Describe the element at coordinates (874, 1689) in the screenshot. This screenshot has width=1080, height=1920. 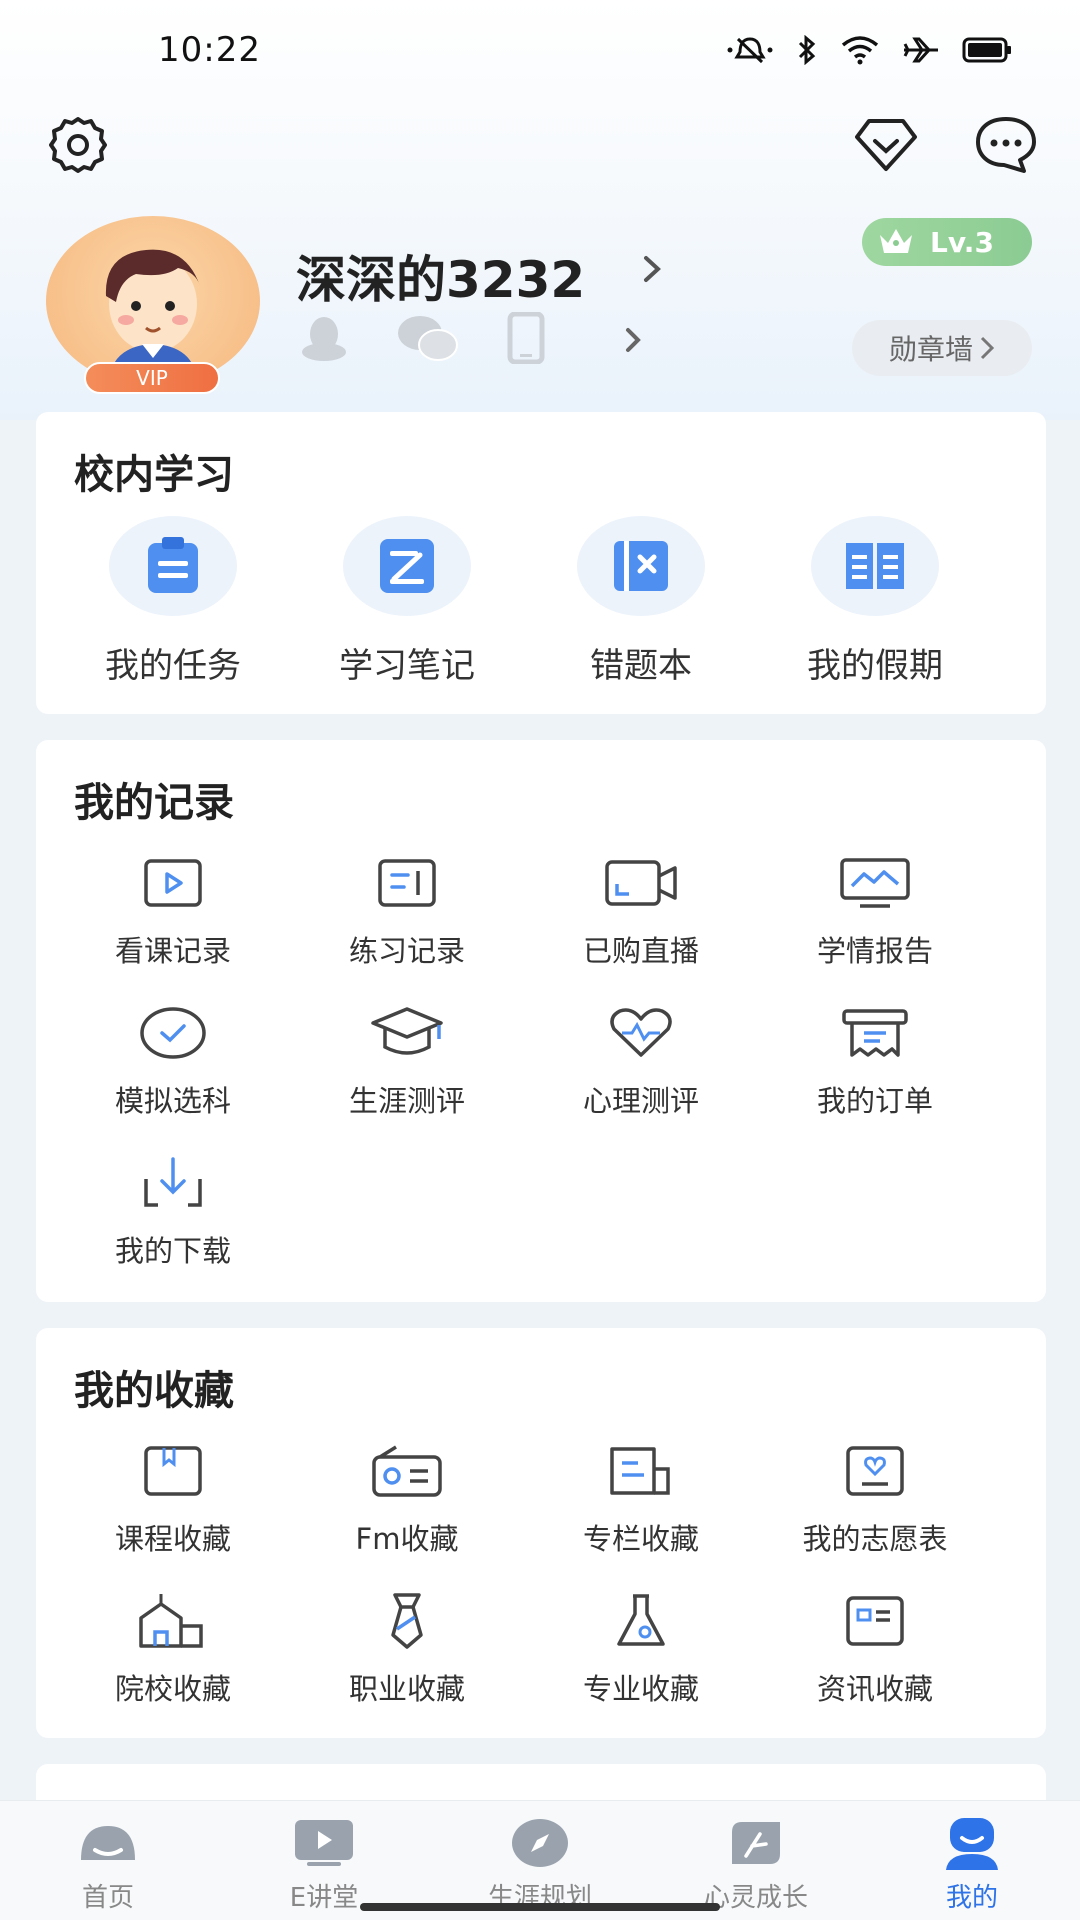
I see `news-favorites-label: 资讯收藏` at that location.